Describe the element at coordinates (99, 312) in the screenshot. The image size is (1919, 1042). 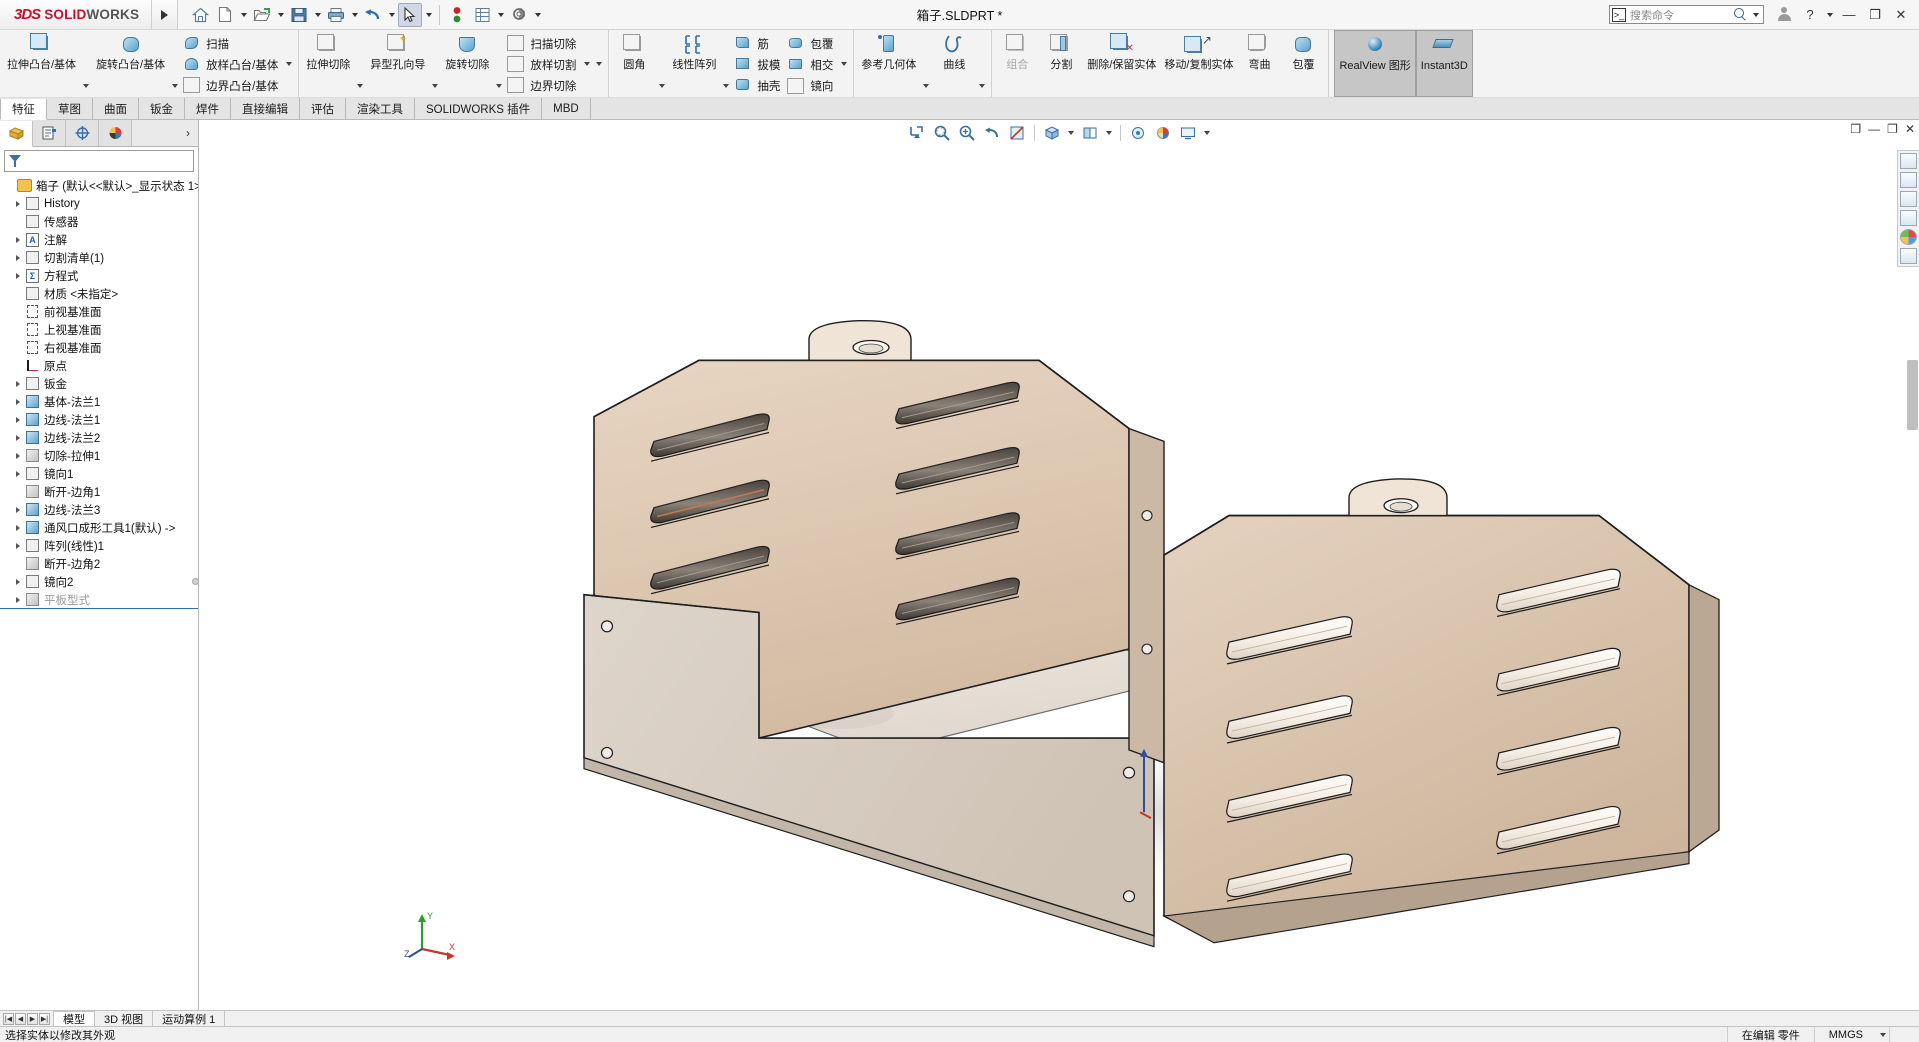
I see `tree-node: 前视基准面` at that location.